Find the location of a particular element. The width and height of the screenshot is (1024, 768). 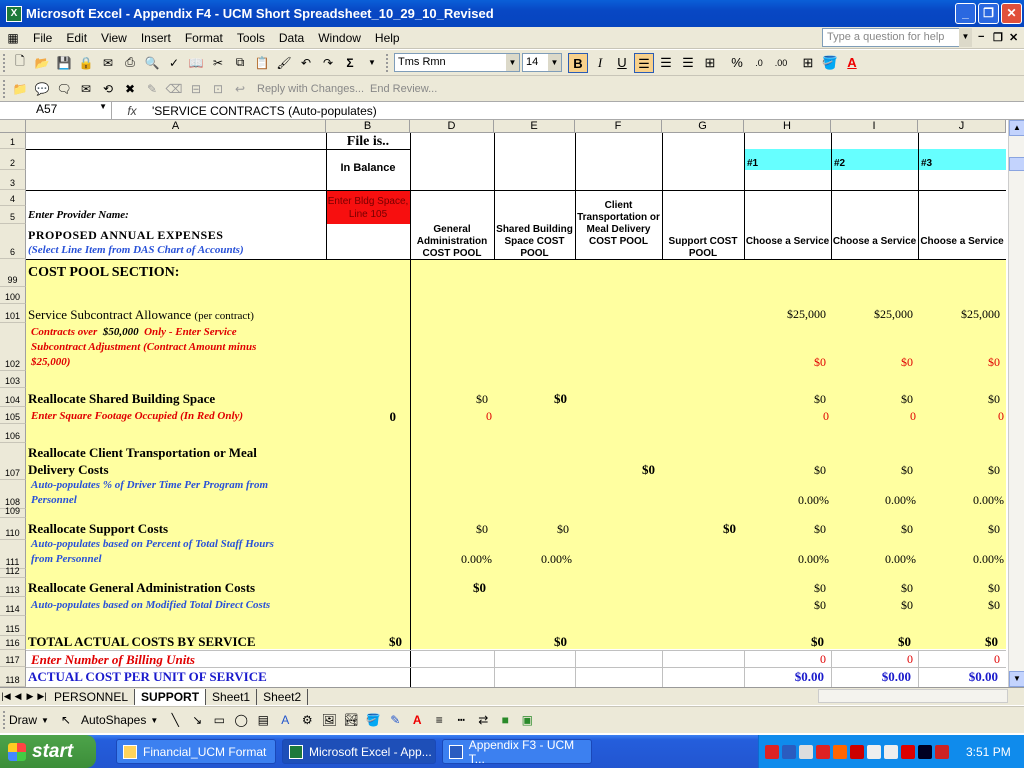

r101-j: $25,000 is located at coordinates (959, 314).